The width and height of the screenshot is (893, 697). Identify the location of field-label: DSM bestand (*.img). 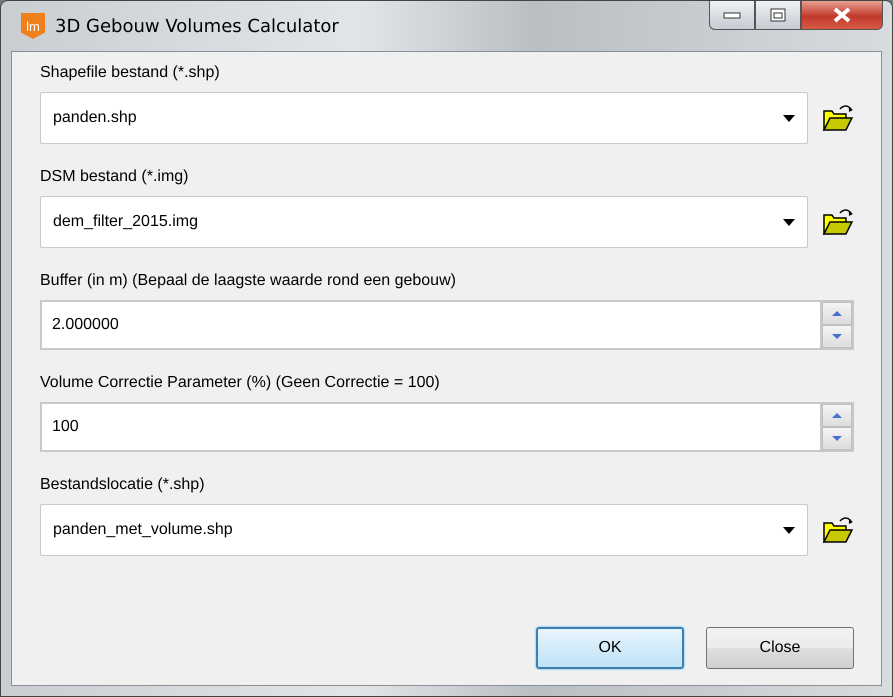
(115, 177).